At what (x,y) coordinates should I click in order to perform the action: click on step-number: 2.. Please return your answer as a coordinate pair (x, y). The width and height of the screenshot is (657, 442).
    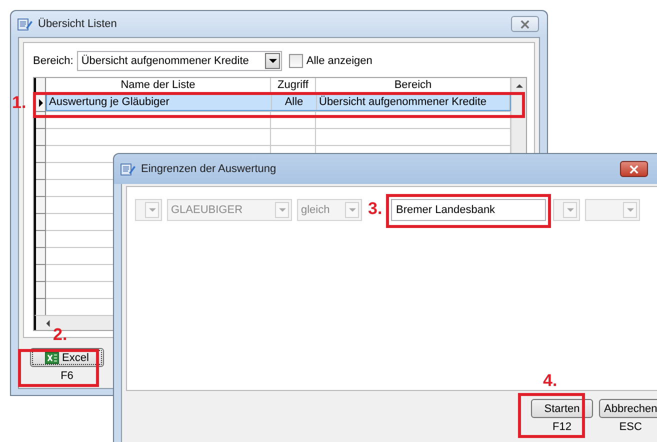
    Looking at the image, I should click on (60, 334).